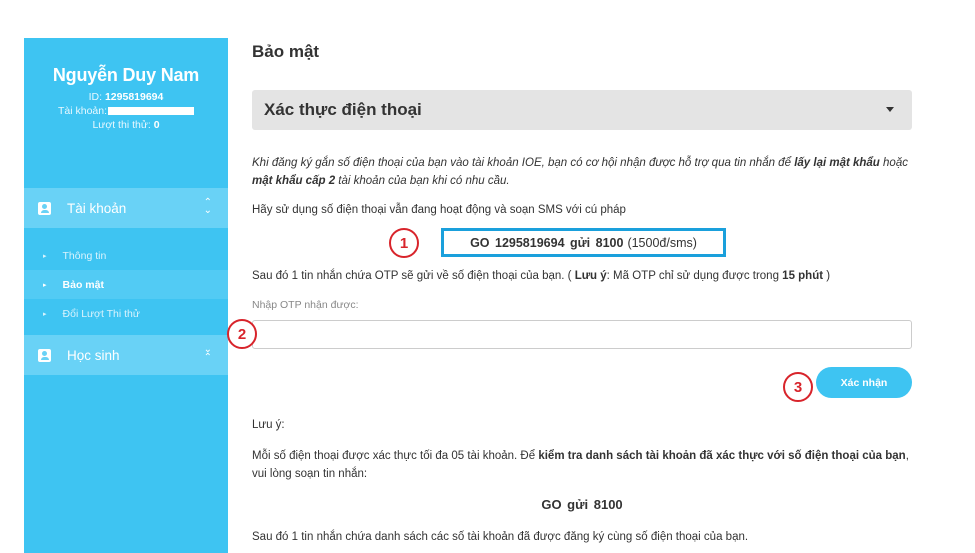 The height and width of the screenshot is (553, 975). Describe the element at coordinates (126, 255) in the screenshot. I see `sidebar-item-info: ▸ Thông tin` at that location.